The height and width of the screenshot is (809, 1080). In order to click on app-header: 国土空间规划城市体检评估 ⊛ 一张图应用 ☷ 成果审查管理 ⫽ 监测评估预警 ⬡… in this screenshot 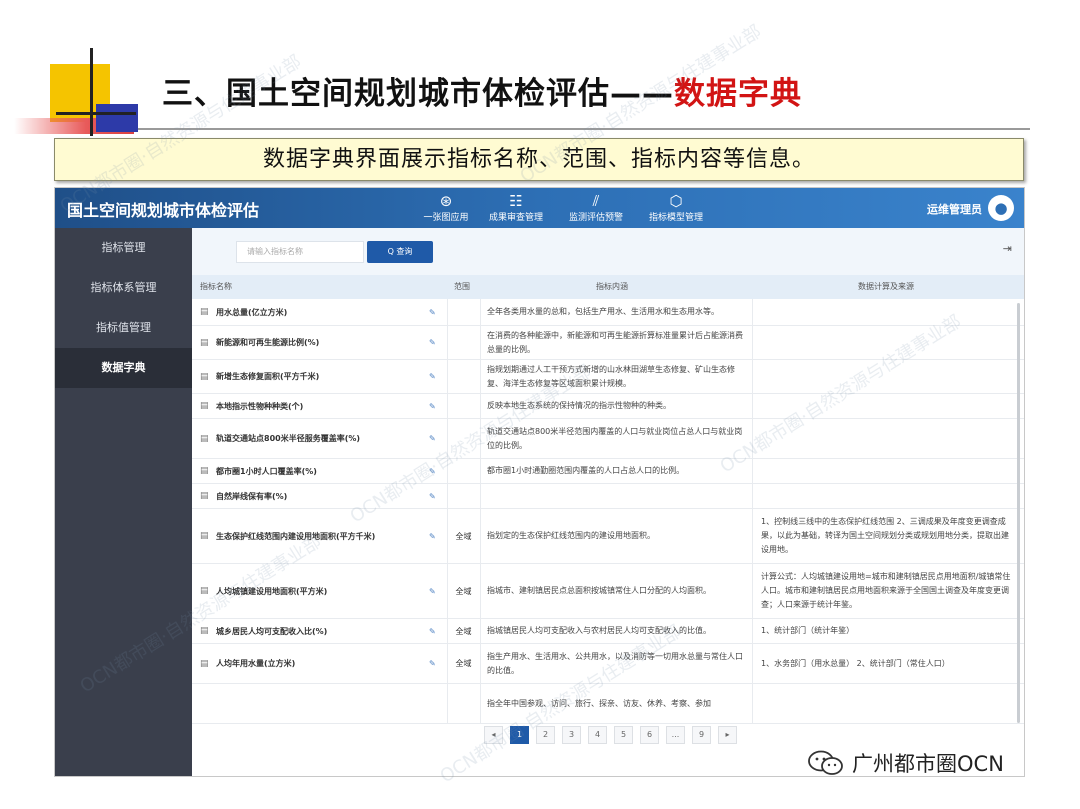, I will do `click(539, 208)`.